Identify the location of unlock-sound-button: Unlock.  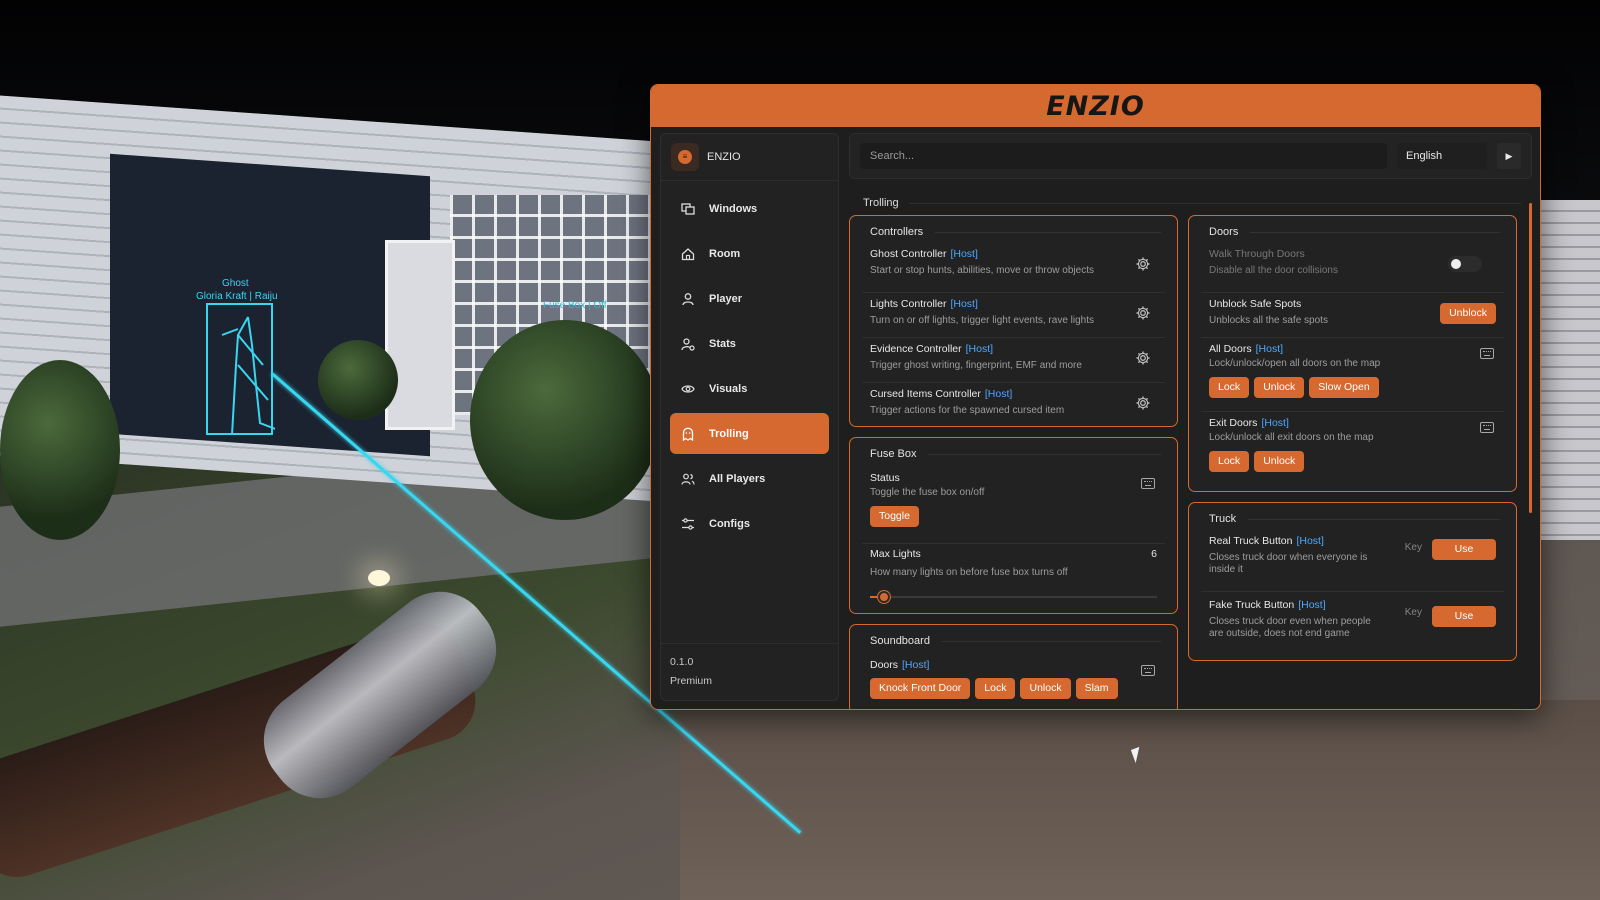
(1045, 688).